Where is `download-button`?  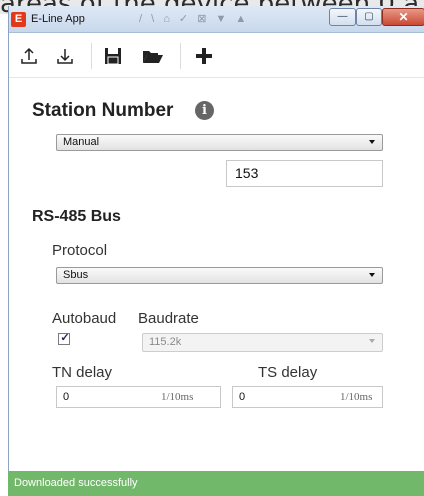 download-button is located at coordinates (65, 56).